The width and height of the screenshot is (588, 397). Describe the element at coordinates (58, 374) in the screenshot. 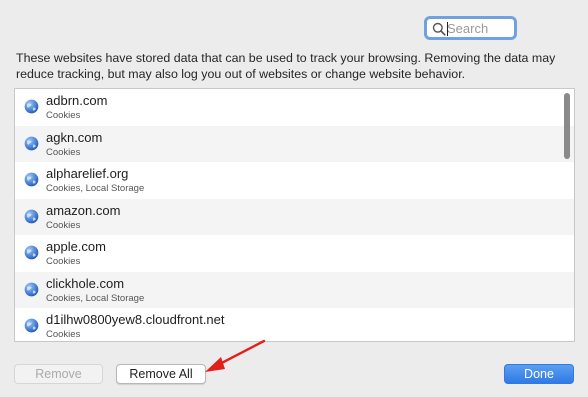

I see `remove-button: Remove` at that location.